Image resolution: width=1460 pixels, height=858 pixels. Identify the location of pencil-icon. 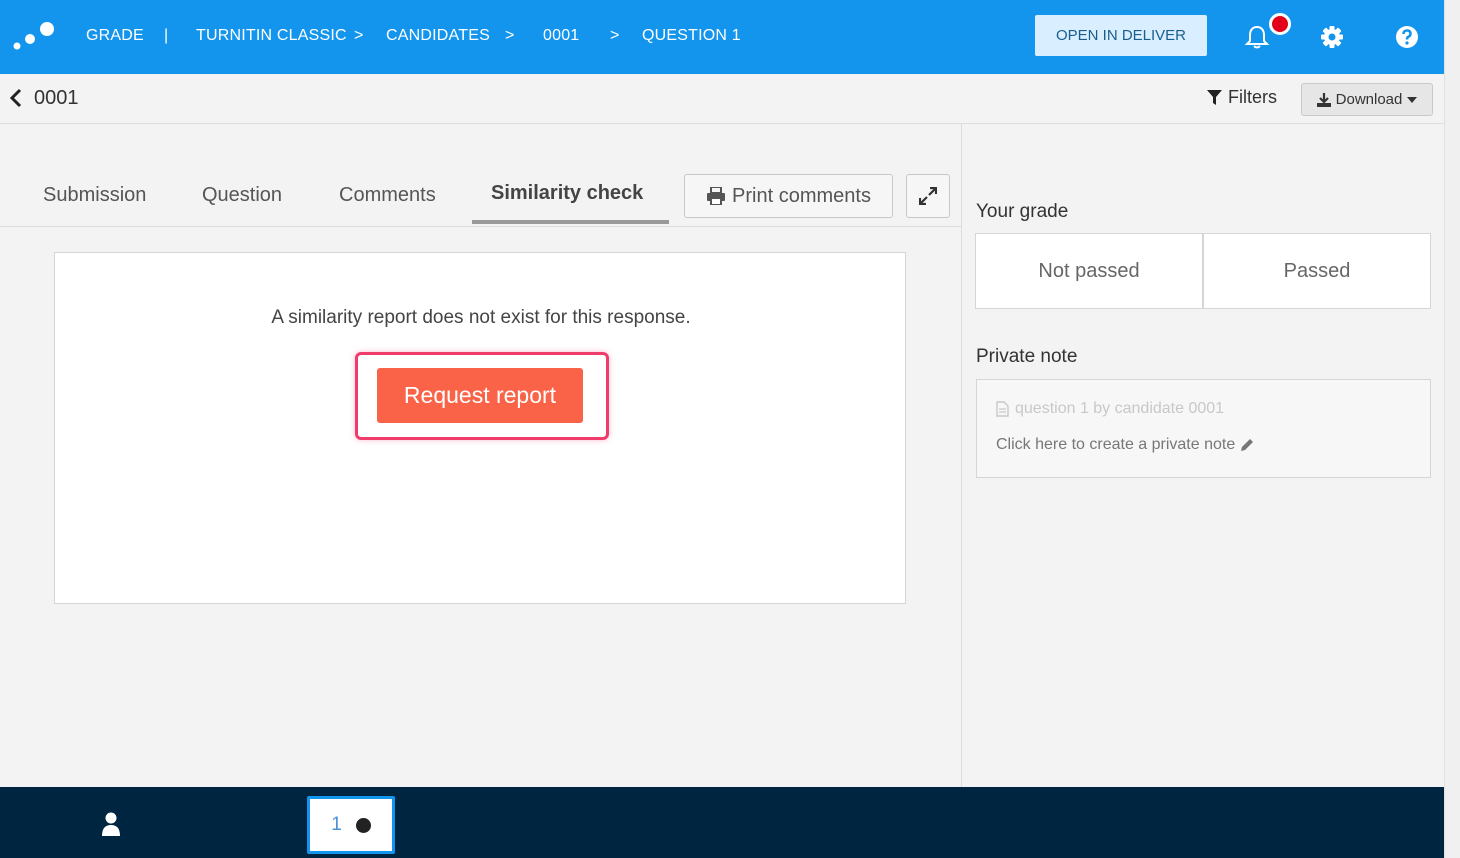
(1247, 445).